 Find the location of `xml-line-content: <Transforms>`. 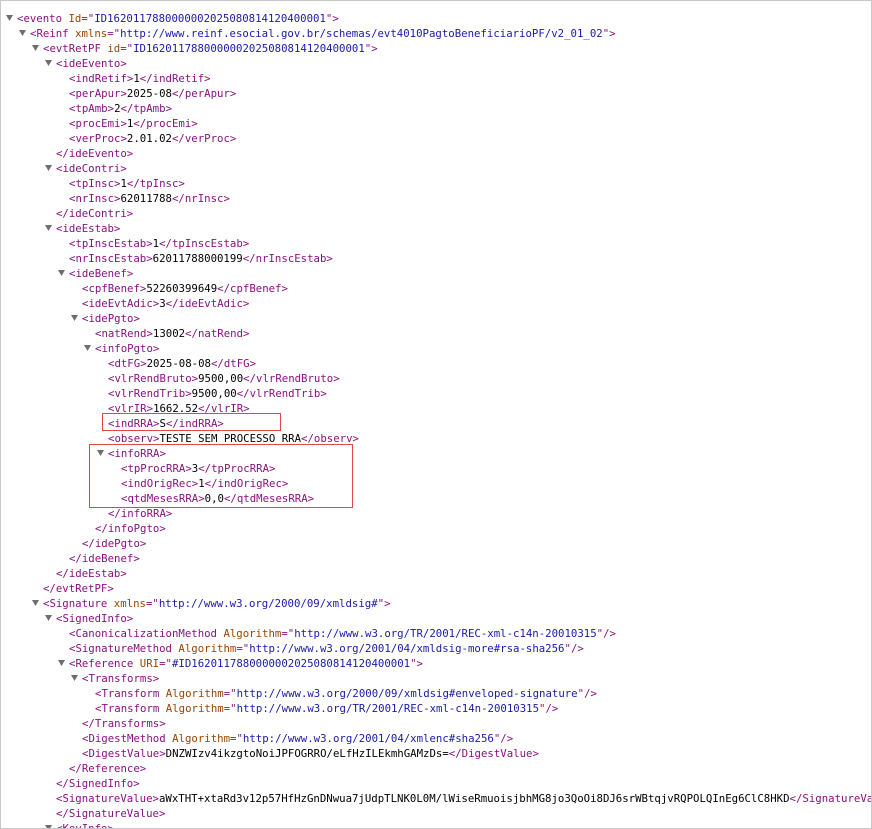

xml-line-content: <Transforms> is located at coordinates (120, 678).